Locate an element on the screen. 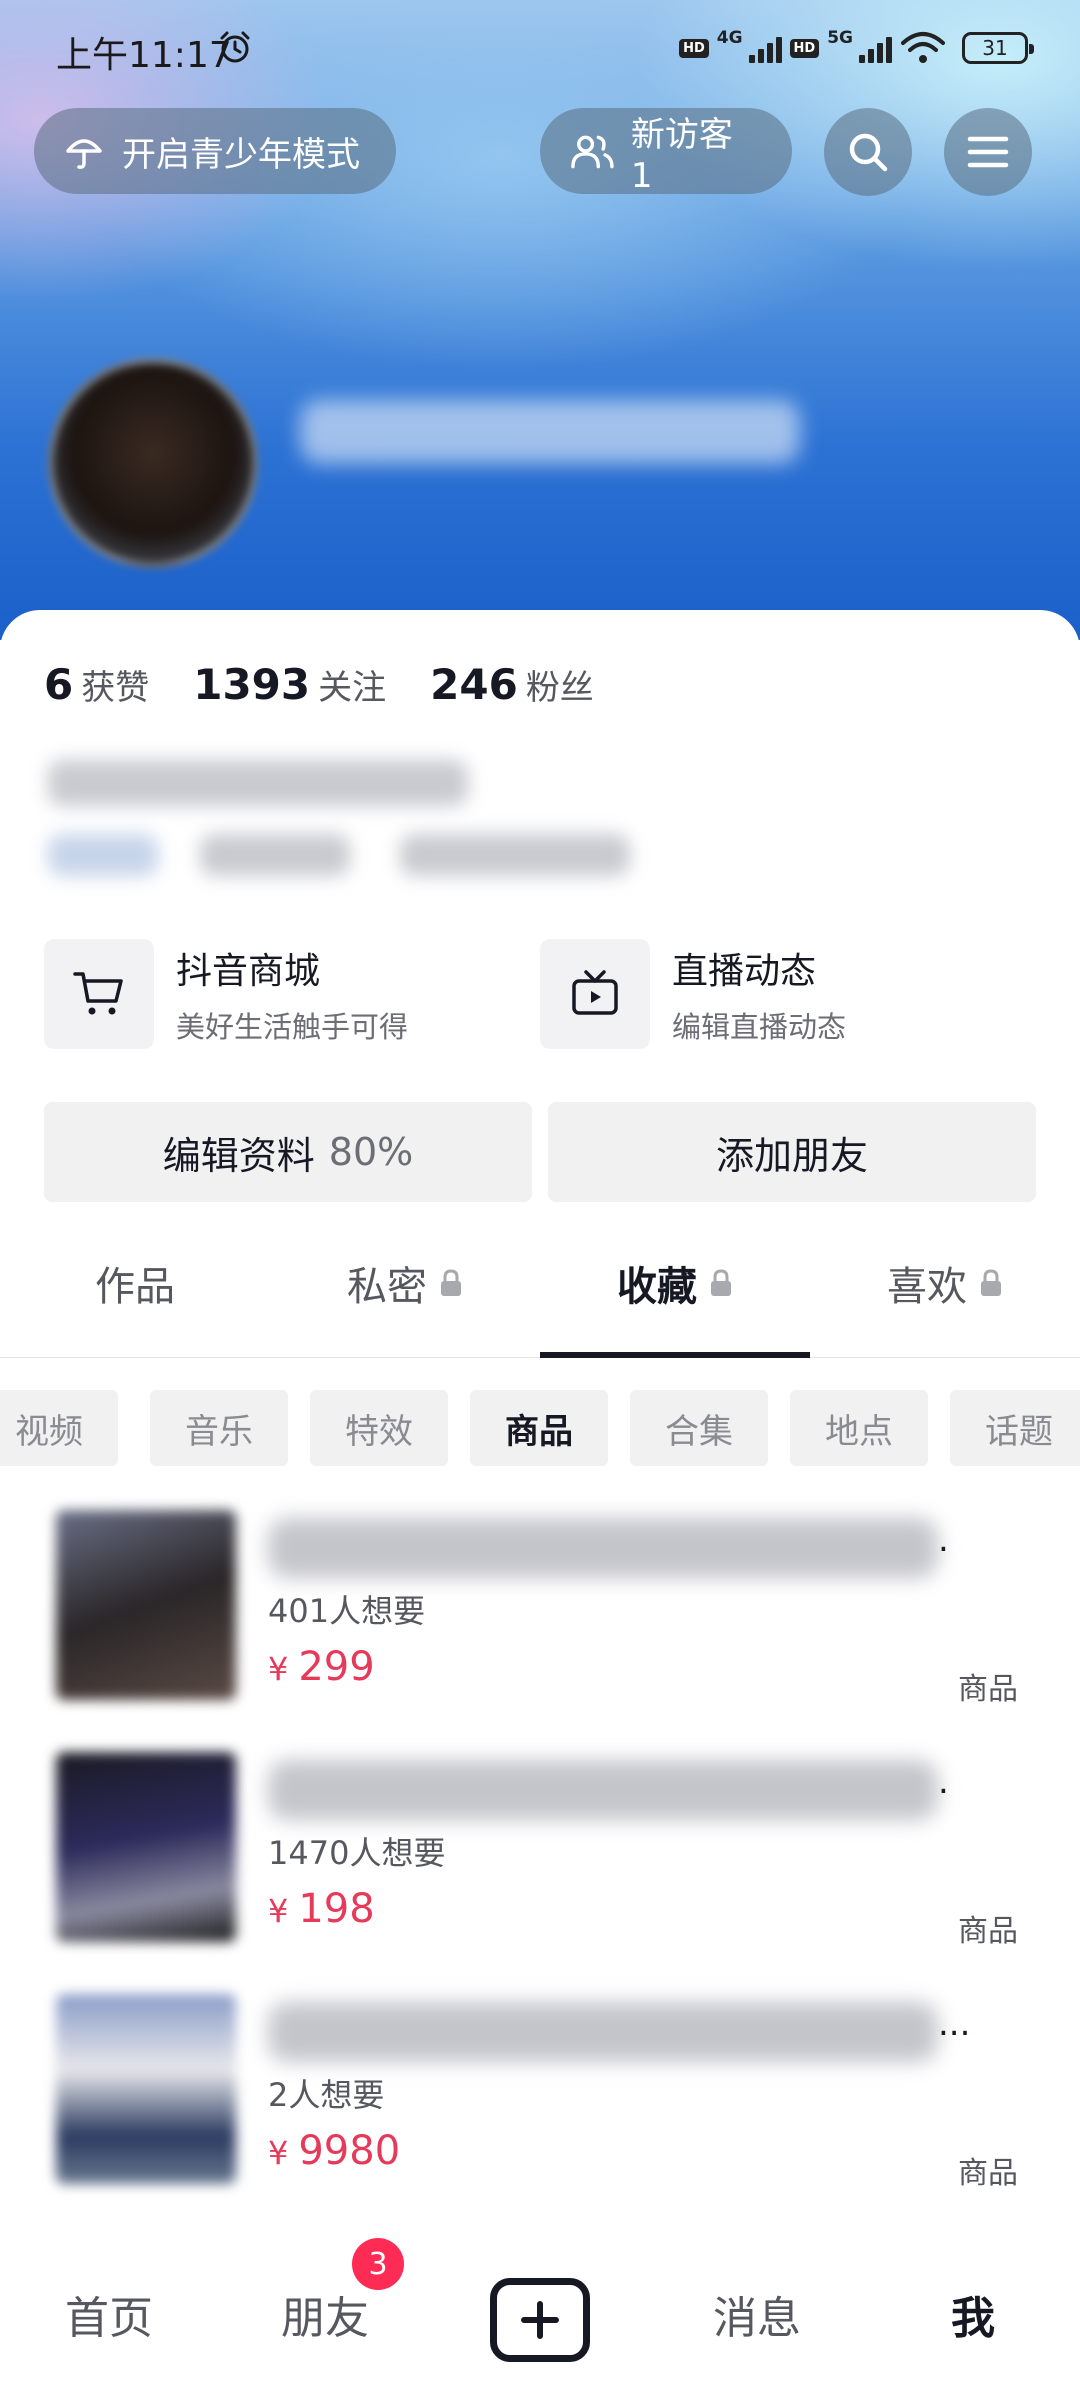  product-item: ... 2人想要 ¥9980 商品 is located at coordinates (540, 2099).